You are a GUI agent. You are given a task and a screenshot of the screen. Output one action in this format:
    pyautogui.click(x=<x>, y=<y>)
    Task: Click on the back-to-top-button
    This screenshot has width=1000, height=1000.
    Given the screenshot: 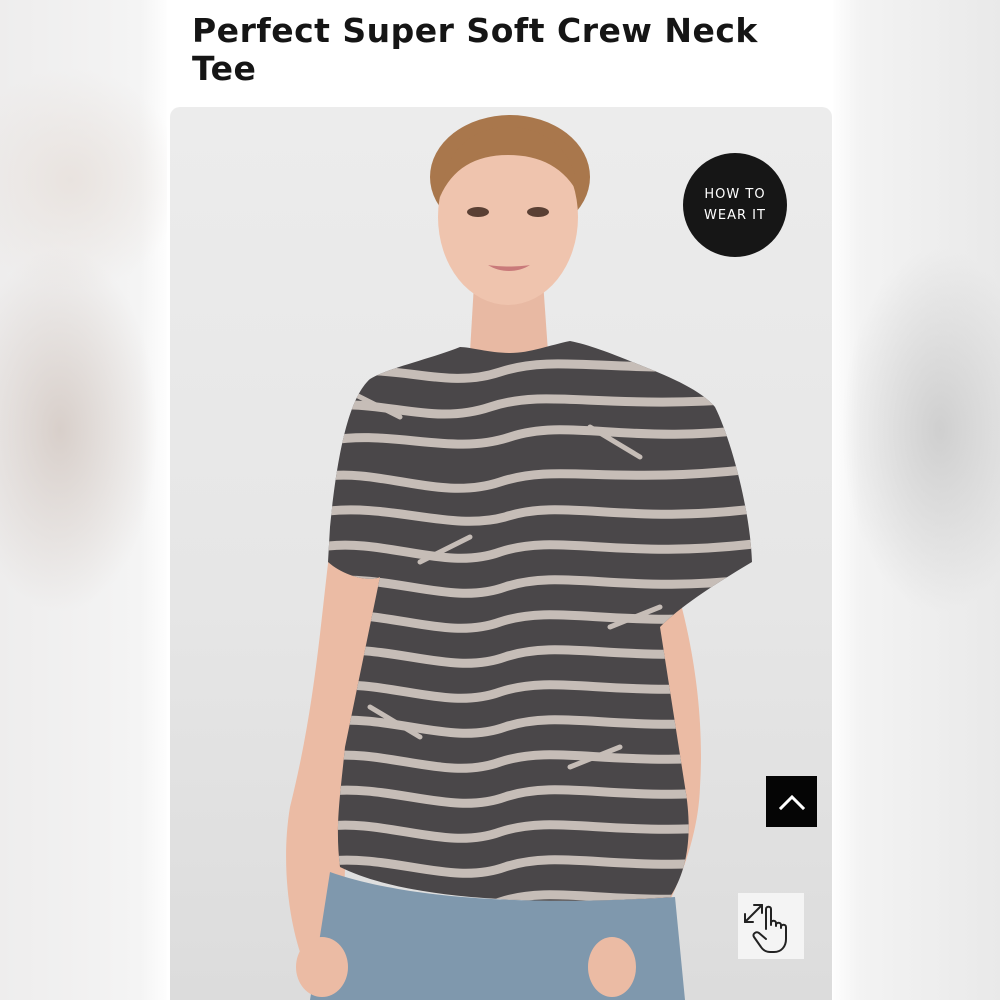 What is the action you would take?
    pyautogui.click(x=791, y=801)
    